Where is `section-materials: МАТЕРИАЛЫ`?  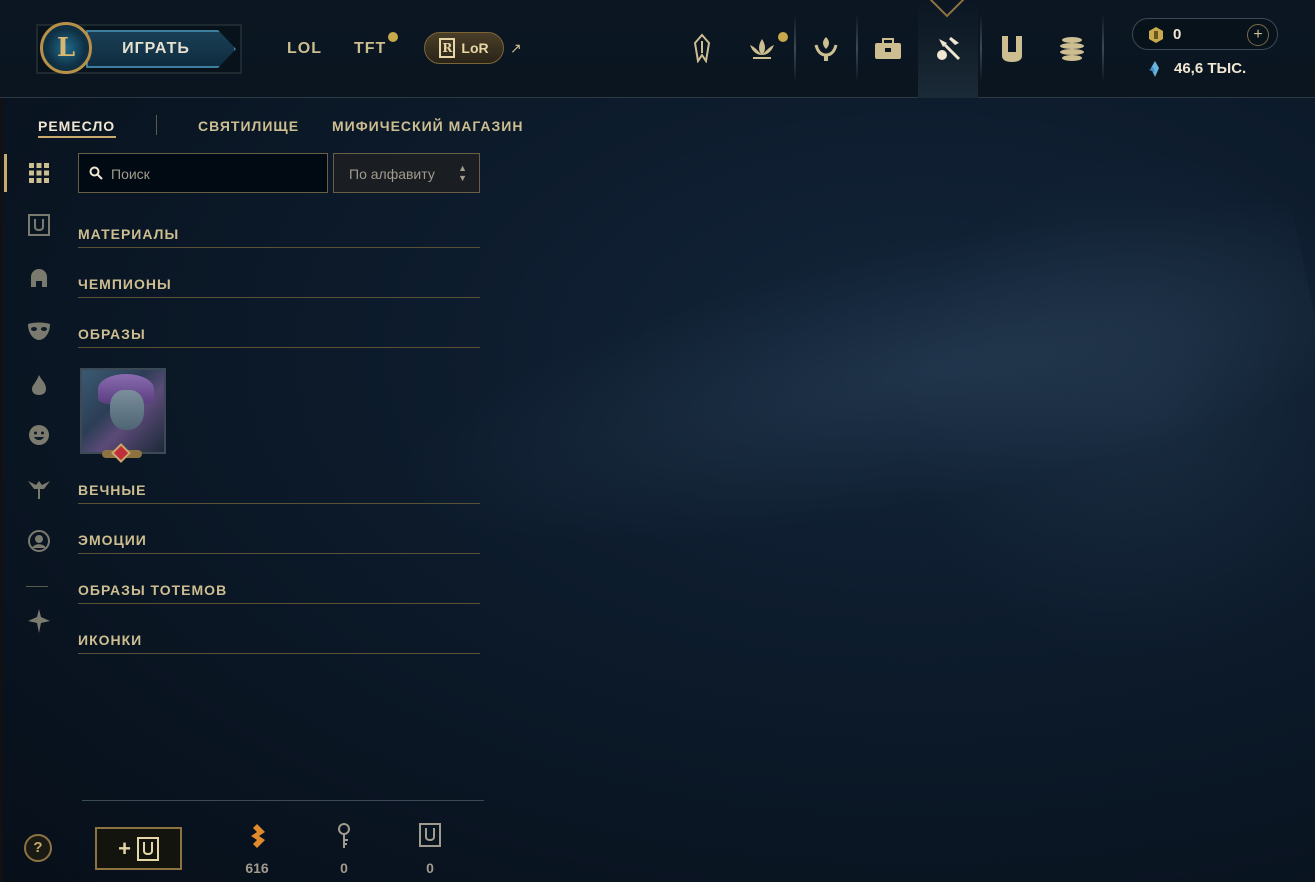
section-materials: МАТЕРИАЛЫ is located at coordinates (279, 237).